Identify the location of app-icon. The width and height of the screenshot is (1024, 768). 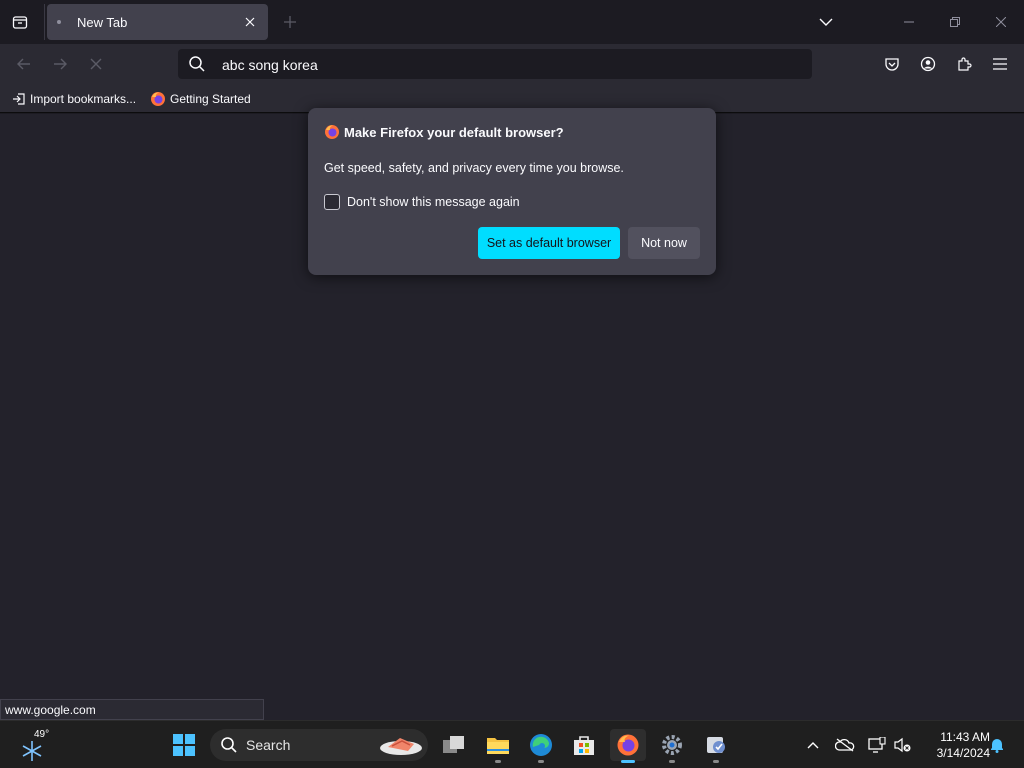
(716, 745).